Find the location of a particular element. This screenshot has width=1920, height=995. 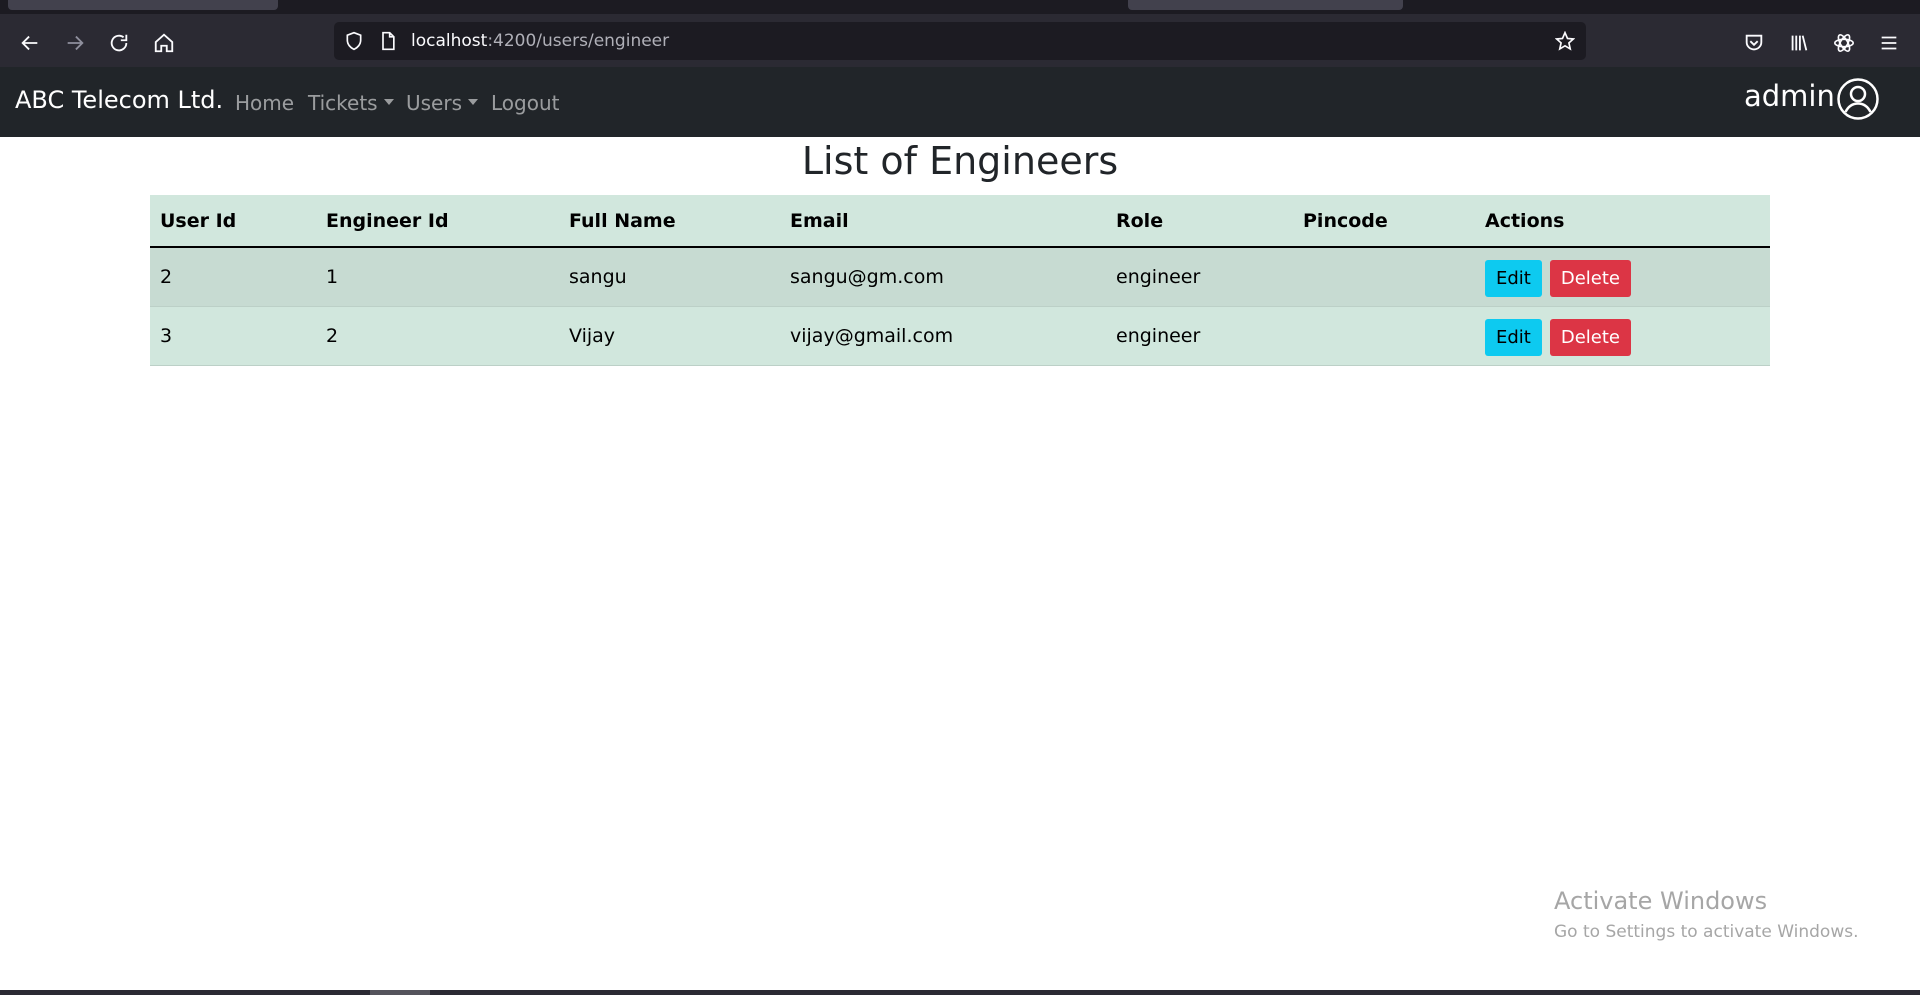

scrollbar-thumb is located at coordinates (400, 992).